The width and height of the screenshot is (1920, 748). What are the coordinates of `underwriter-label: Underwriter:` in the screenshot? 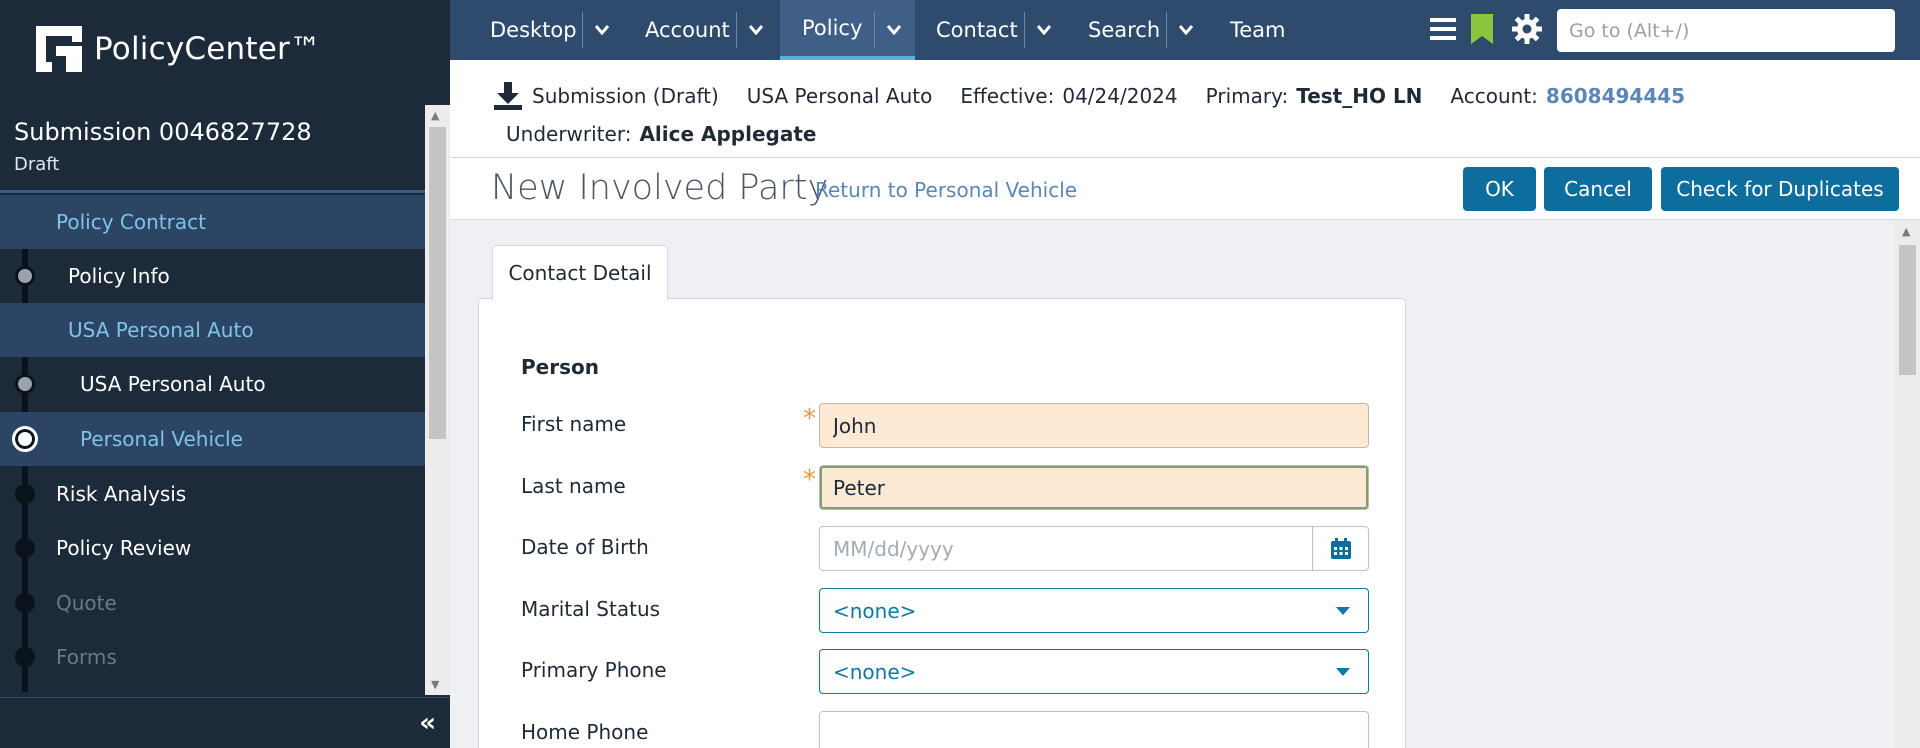 It's located at (569, 134).